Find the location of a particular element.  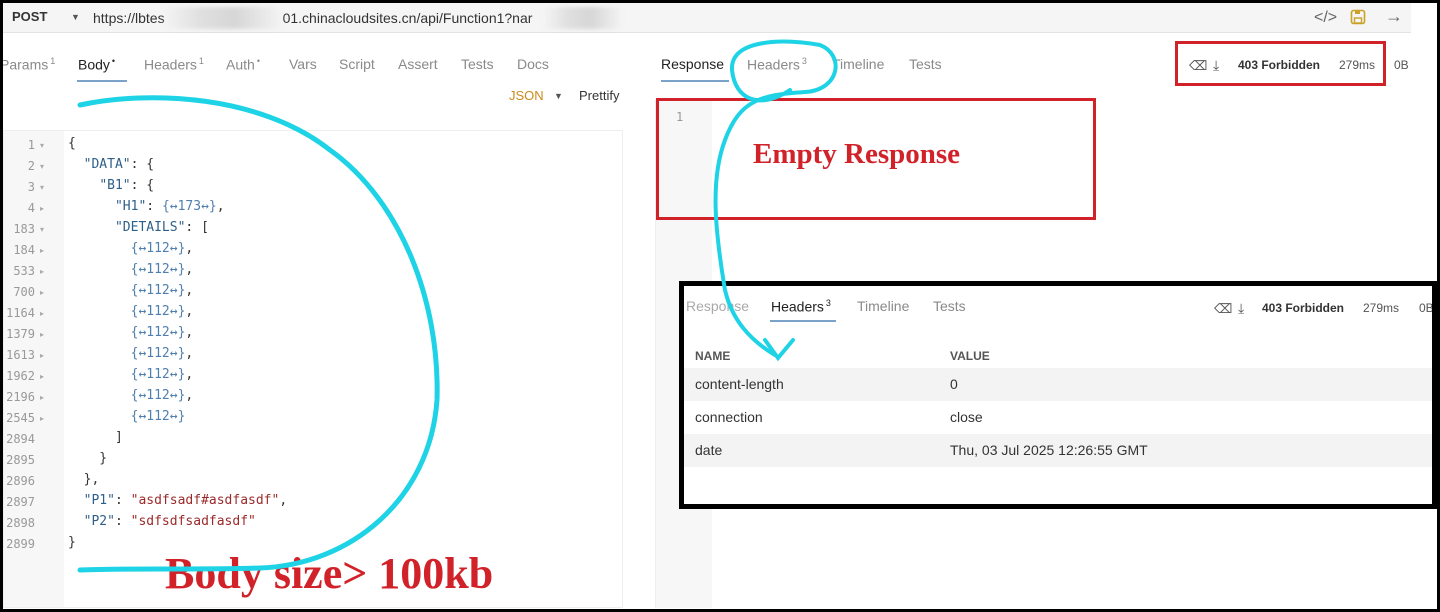

line-number: 2897 is located at coordinates (20, 502).